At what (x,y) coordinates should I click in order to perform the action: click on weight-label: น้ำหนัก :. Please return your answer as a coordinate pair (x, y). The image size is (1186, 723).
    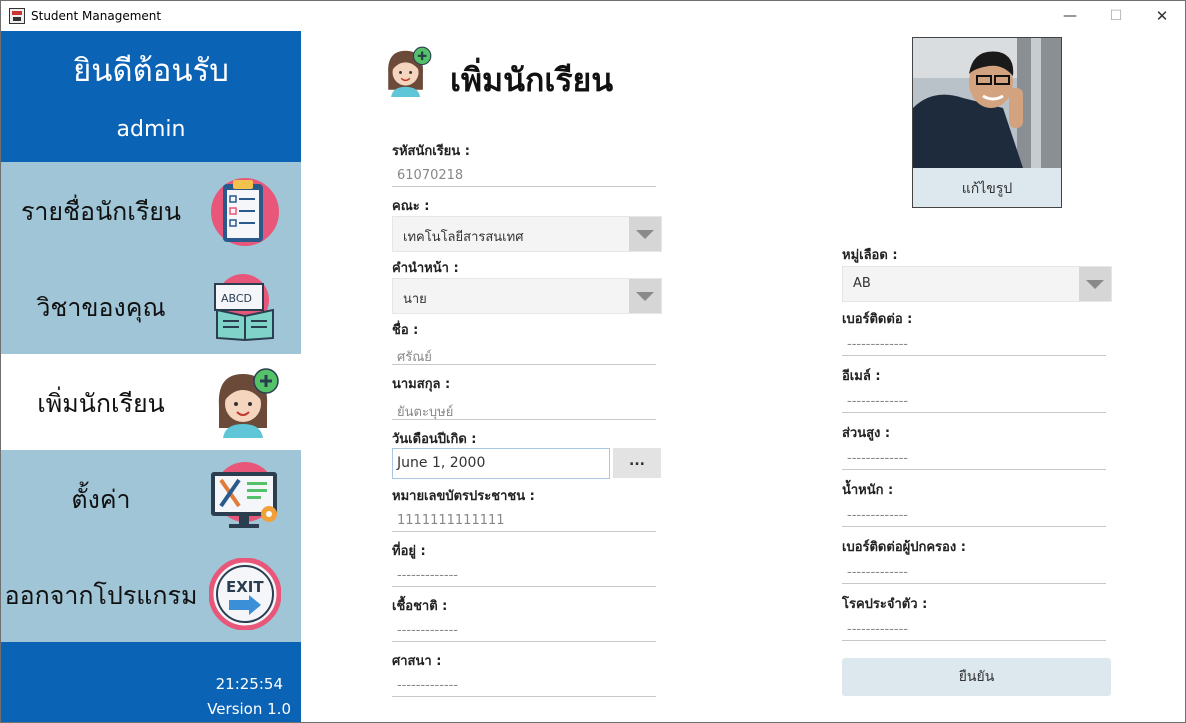
    Looking at the image, I should click on (868, 490).